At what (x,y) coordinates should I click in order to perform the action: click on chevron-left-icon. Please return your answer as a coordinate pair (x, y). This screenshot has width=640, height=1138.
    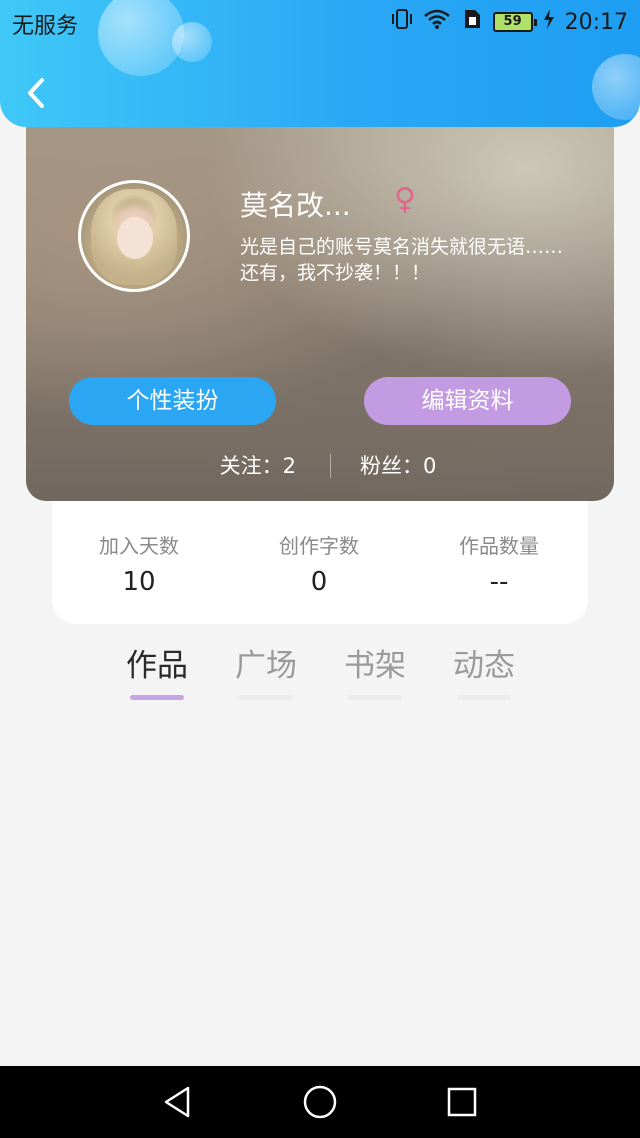
    Looking at the image, I should click on (36, 93).